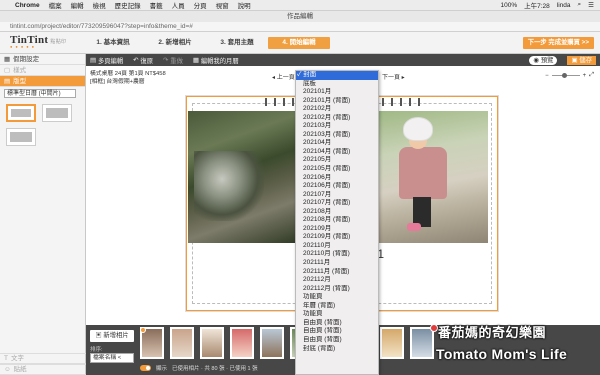  I want to click on page-option: 202110月, so click(337, 246).